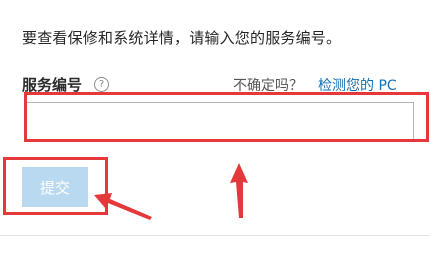 The height and width of the screenshot is (253, 430). What do you see at coordinates (101, 84) in the screenshot?
I see `question-circle-icon: ?` at bounding box center [101, 84].